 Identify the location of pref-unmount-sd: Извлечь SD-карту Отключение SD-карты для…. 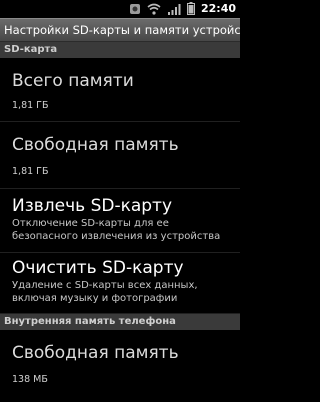
(120, 221).